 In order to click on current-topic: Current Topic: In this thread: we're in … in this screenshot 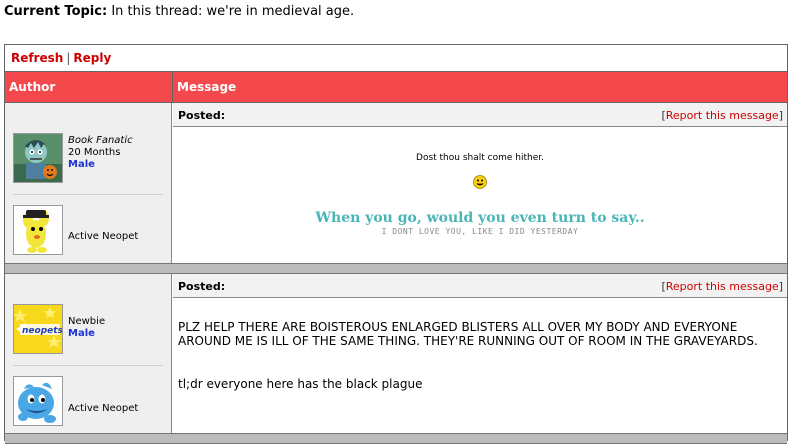, I will do `click(179, 11)`.